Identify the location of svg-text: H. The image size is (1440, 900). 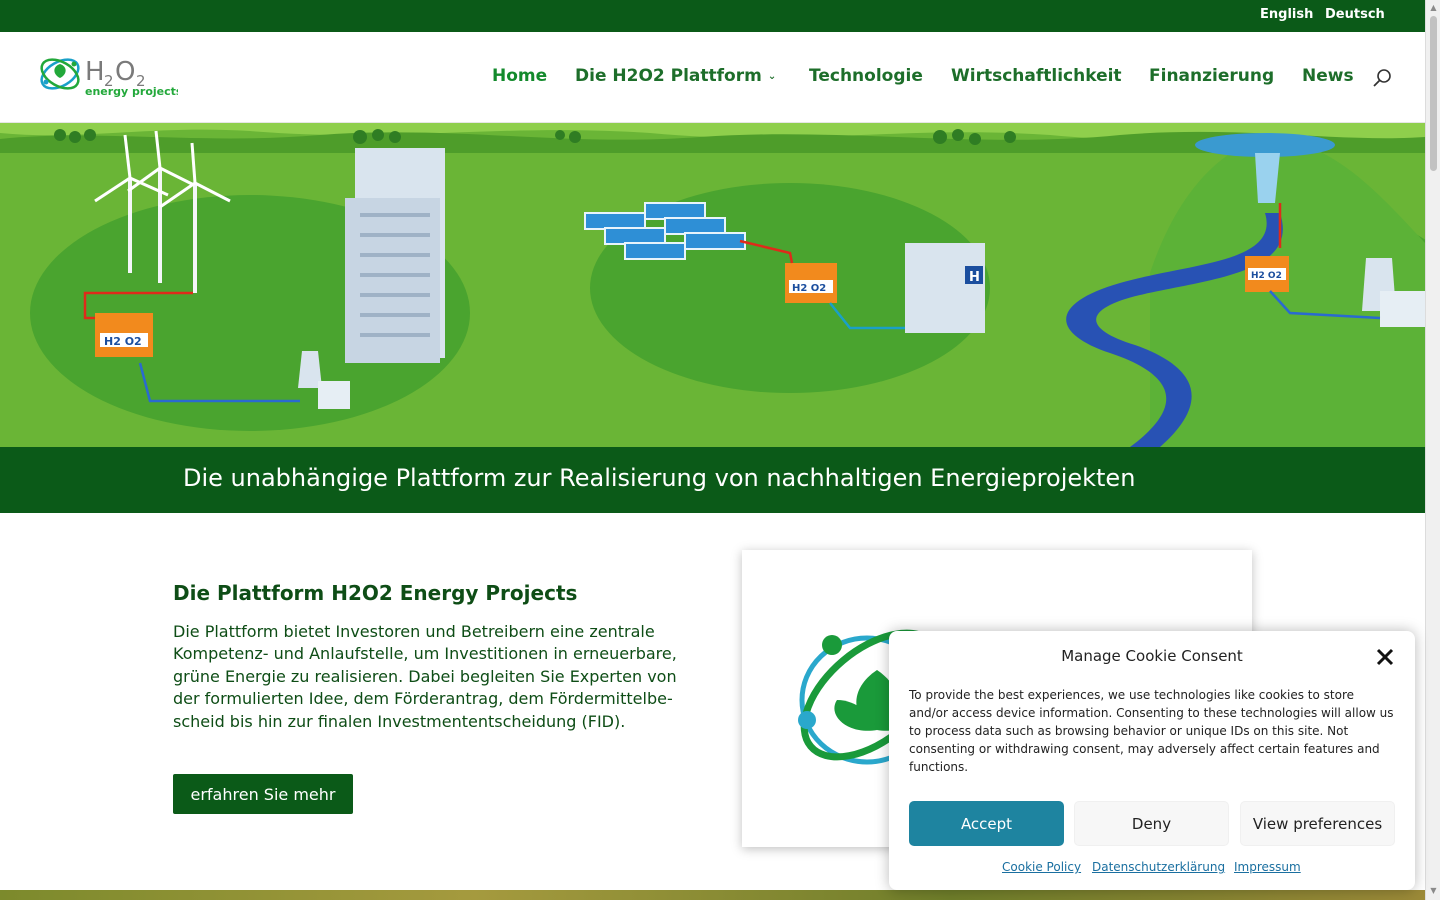
(95, 72).